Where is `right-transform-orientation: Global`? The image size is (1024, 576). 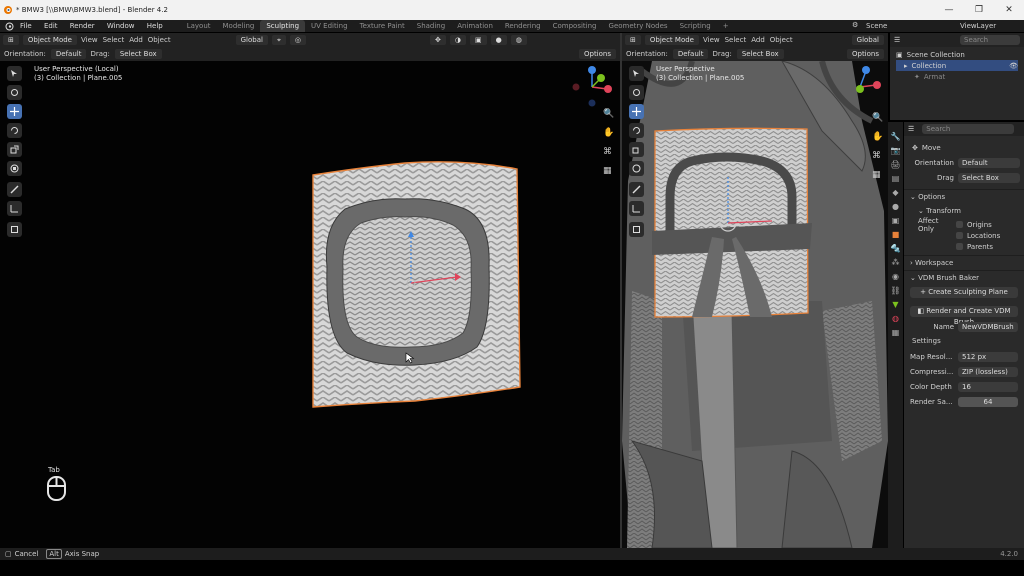
right-transform-orientation: Global is located at coordinates (867, 40).